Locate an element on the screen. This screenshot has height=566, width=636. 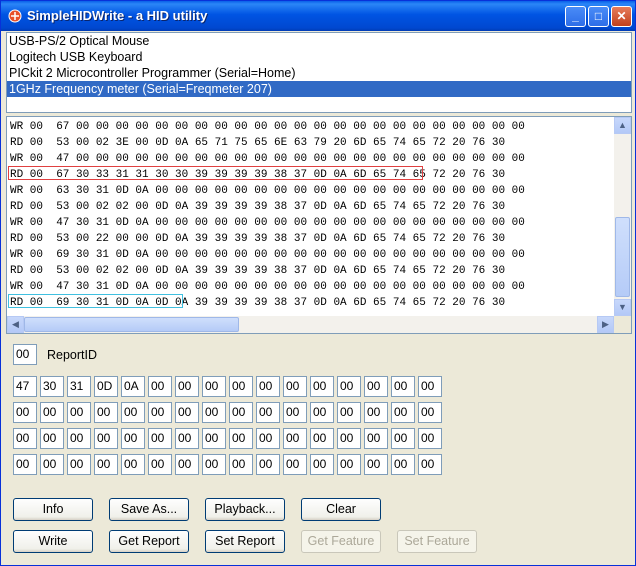
vertical-scroll-thumb is located at coordinates (622, 257).